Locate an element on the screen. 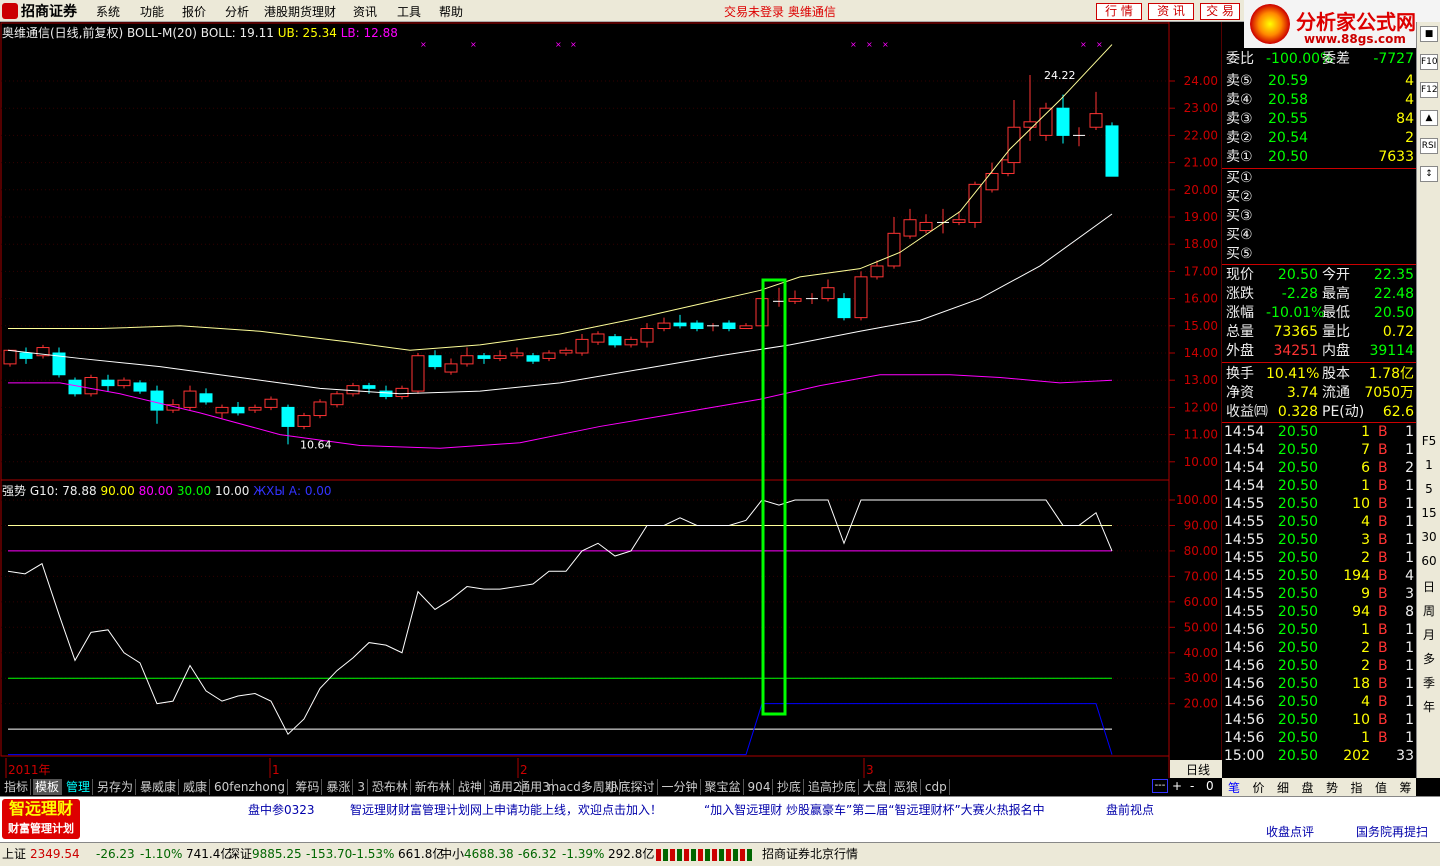 This screenshot has width=1440, height=866. trade-button: 交 易 is located at coordinates (1220, 11).